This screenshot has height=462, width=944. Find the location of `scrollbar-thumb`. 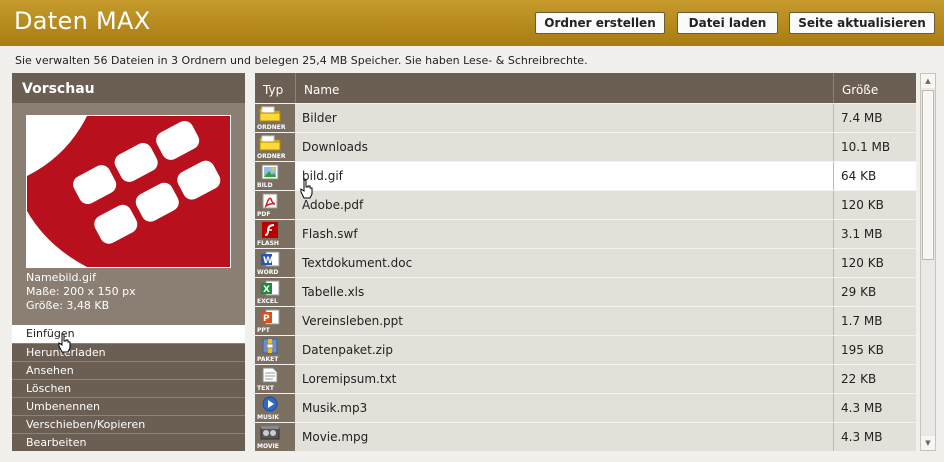

scrollbar-thumb is located at coordinates (928, 175).